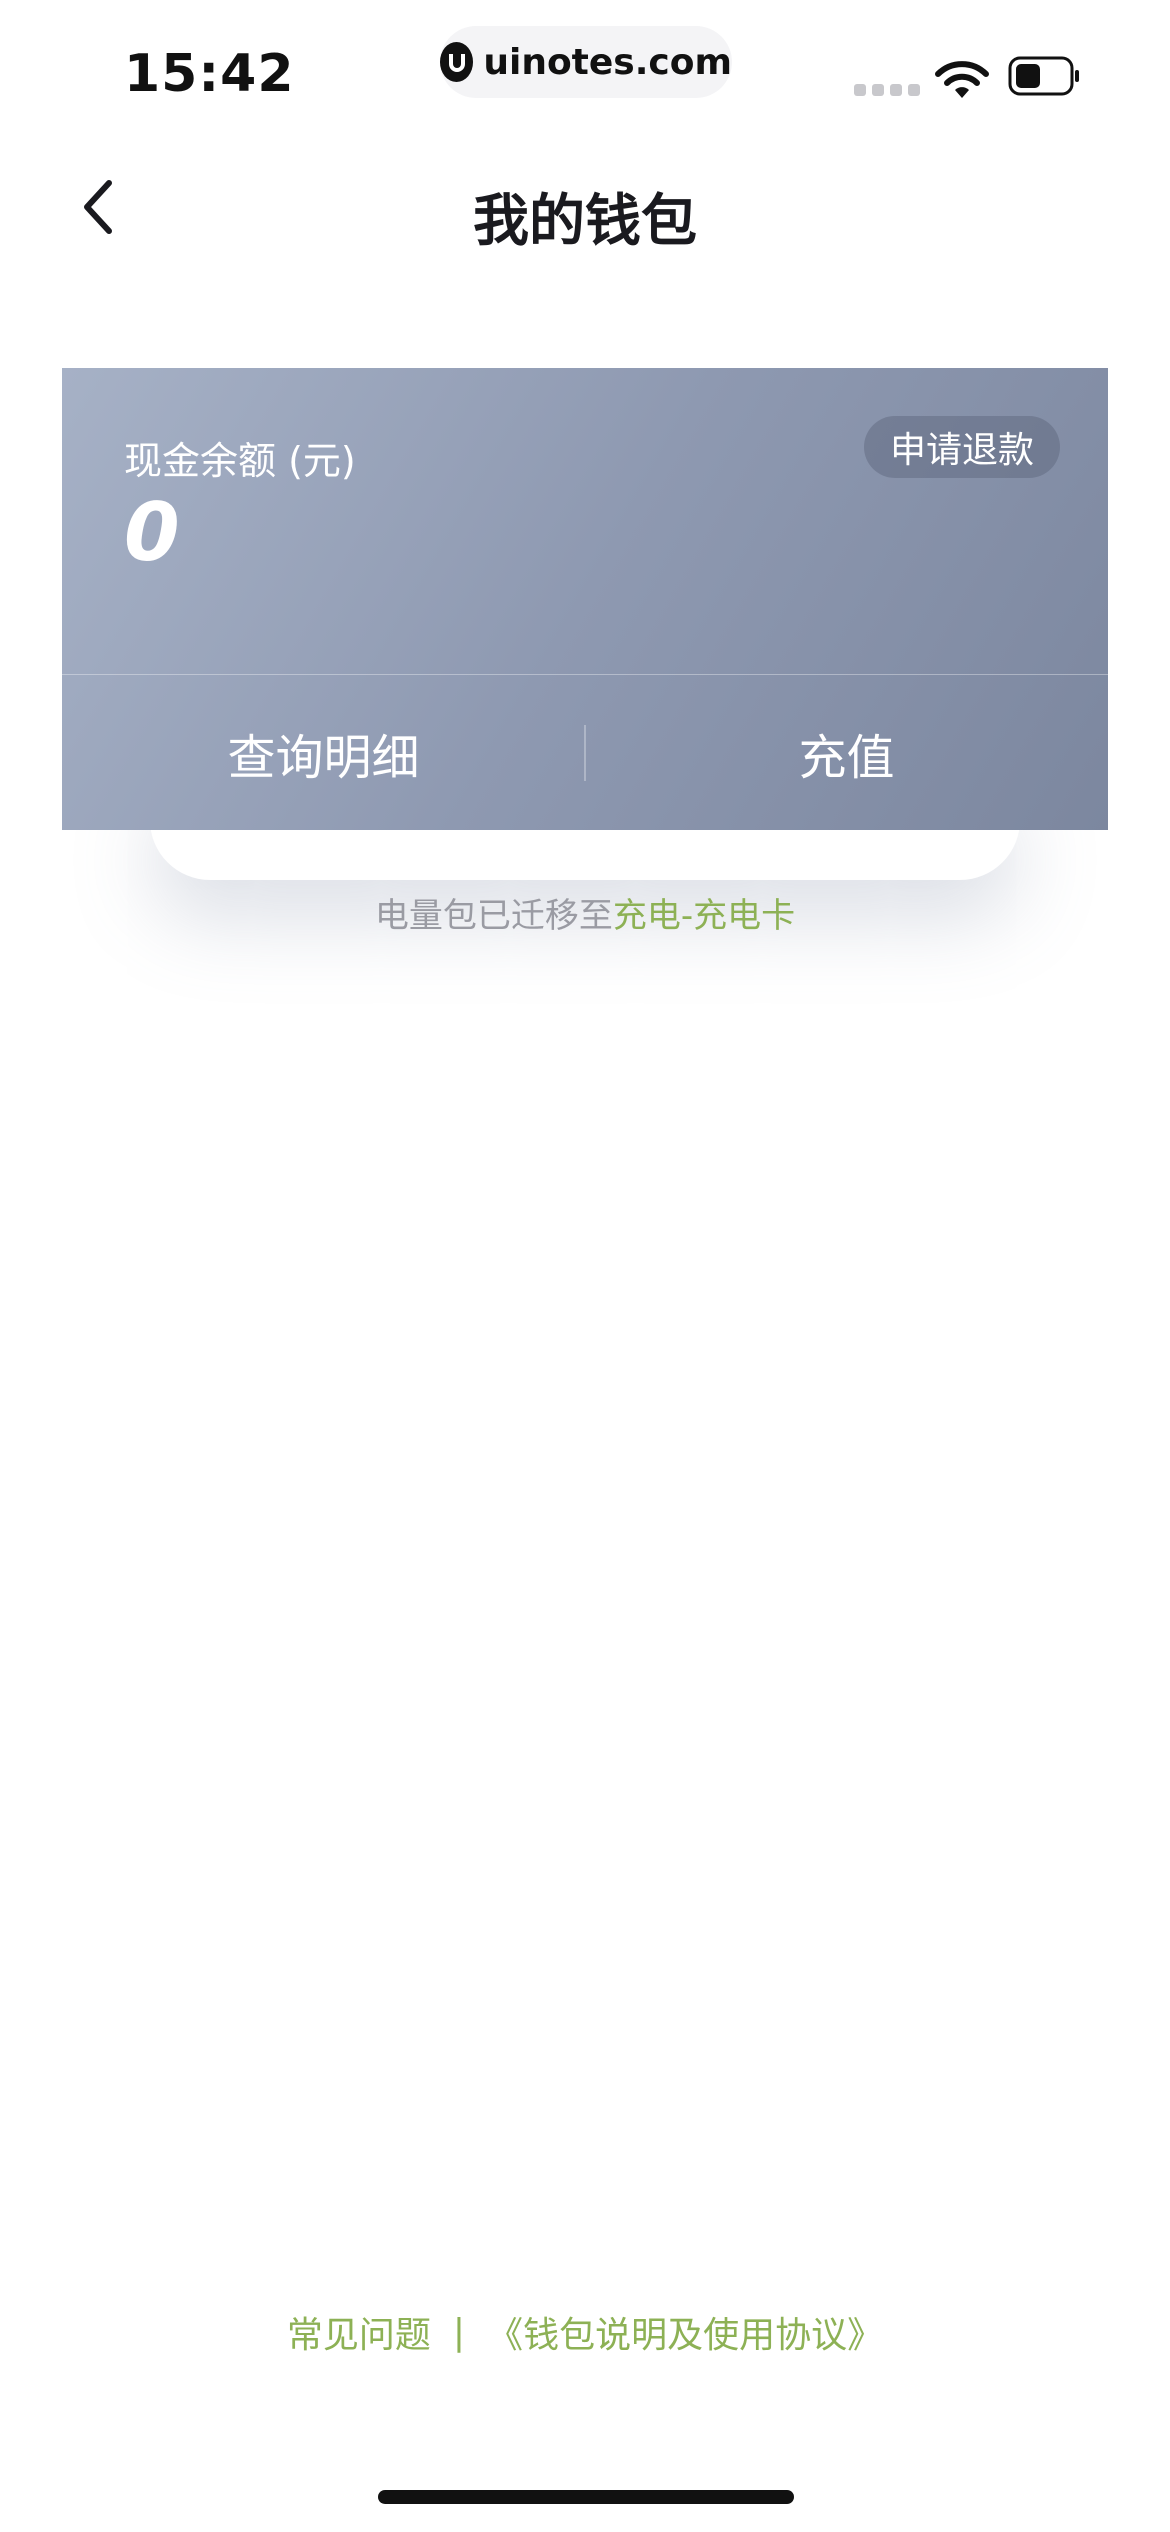 The height and width of the screenshot is (2532, 1170). I want to click on site-logo-icon, so click(457, 62).